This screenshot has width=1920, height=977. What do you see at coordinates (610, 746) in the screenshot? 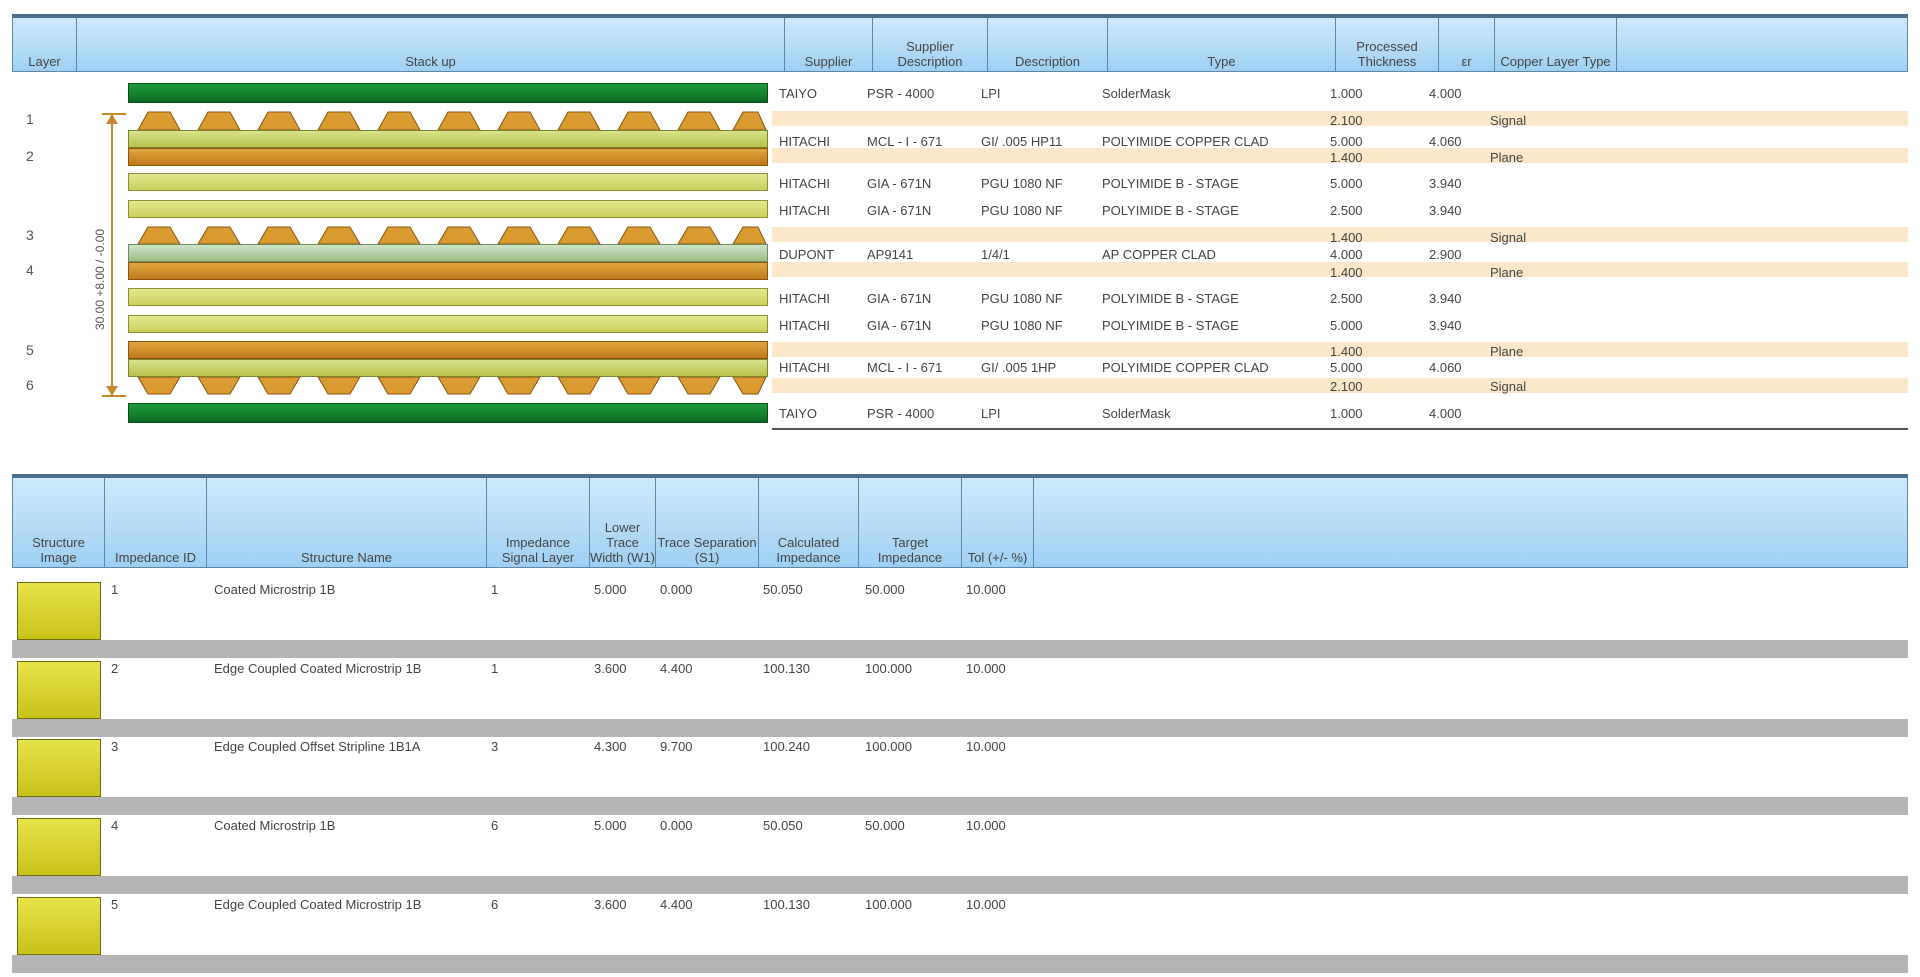
I see `impedance-cell-w1: 4.300` at bounding box center [610, 746].